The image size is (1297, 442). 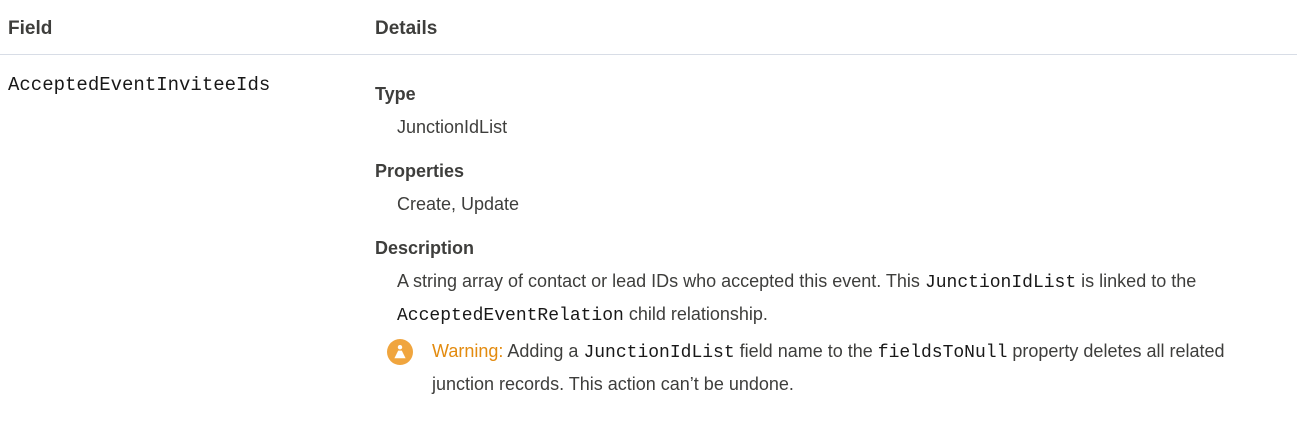 What do you see at coordinates (395, 94) in the screenshot?
I see `type-term: Type` at bounding box center [395, 94].